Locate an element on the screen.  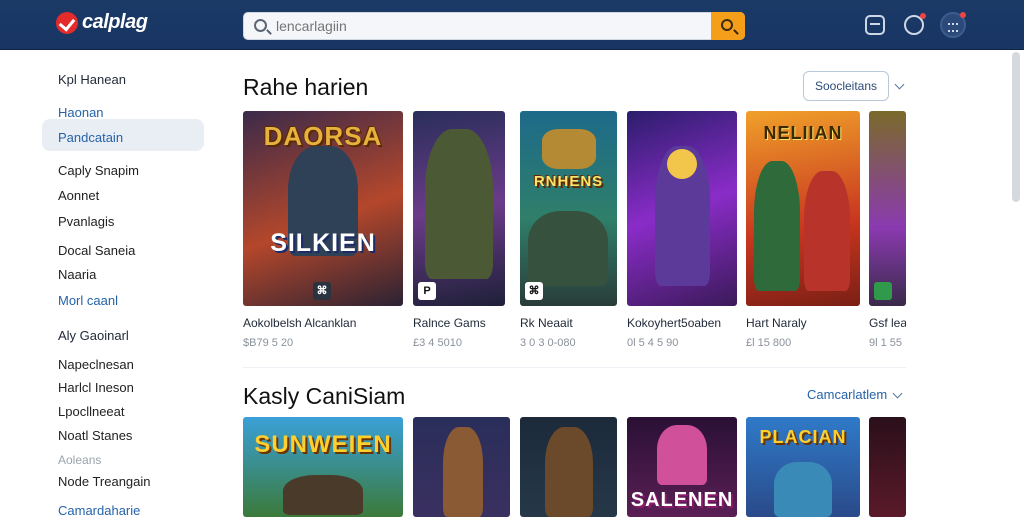
game-cover: SUNWEIEN is located at coordinates (323, 467).